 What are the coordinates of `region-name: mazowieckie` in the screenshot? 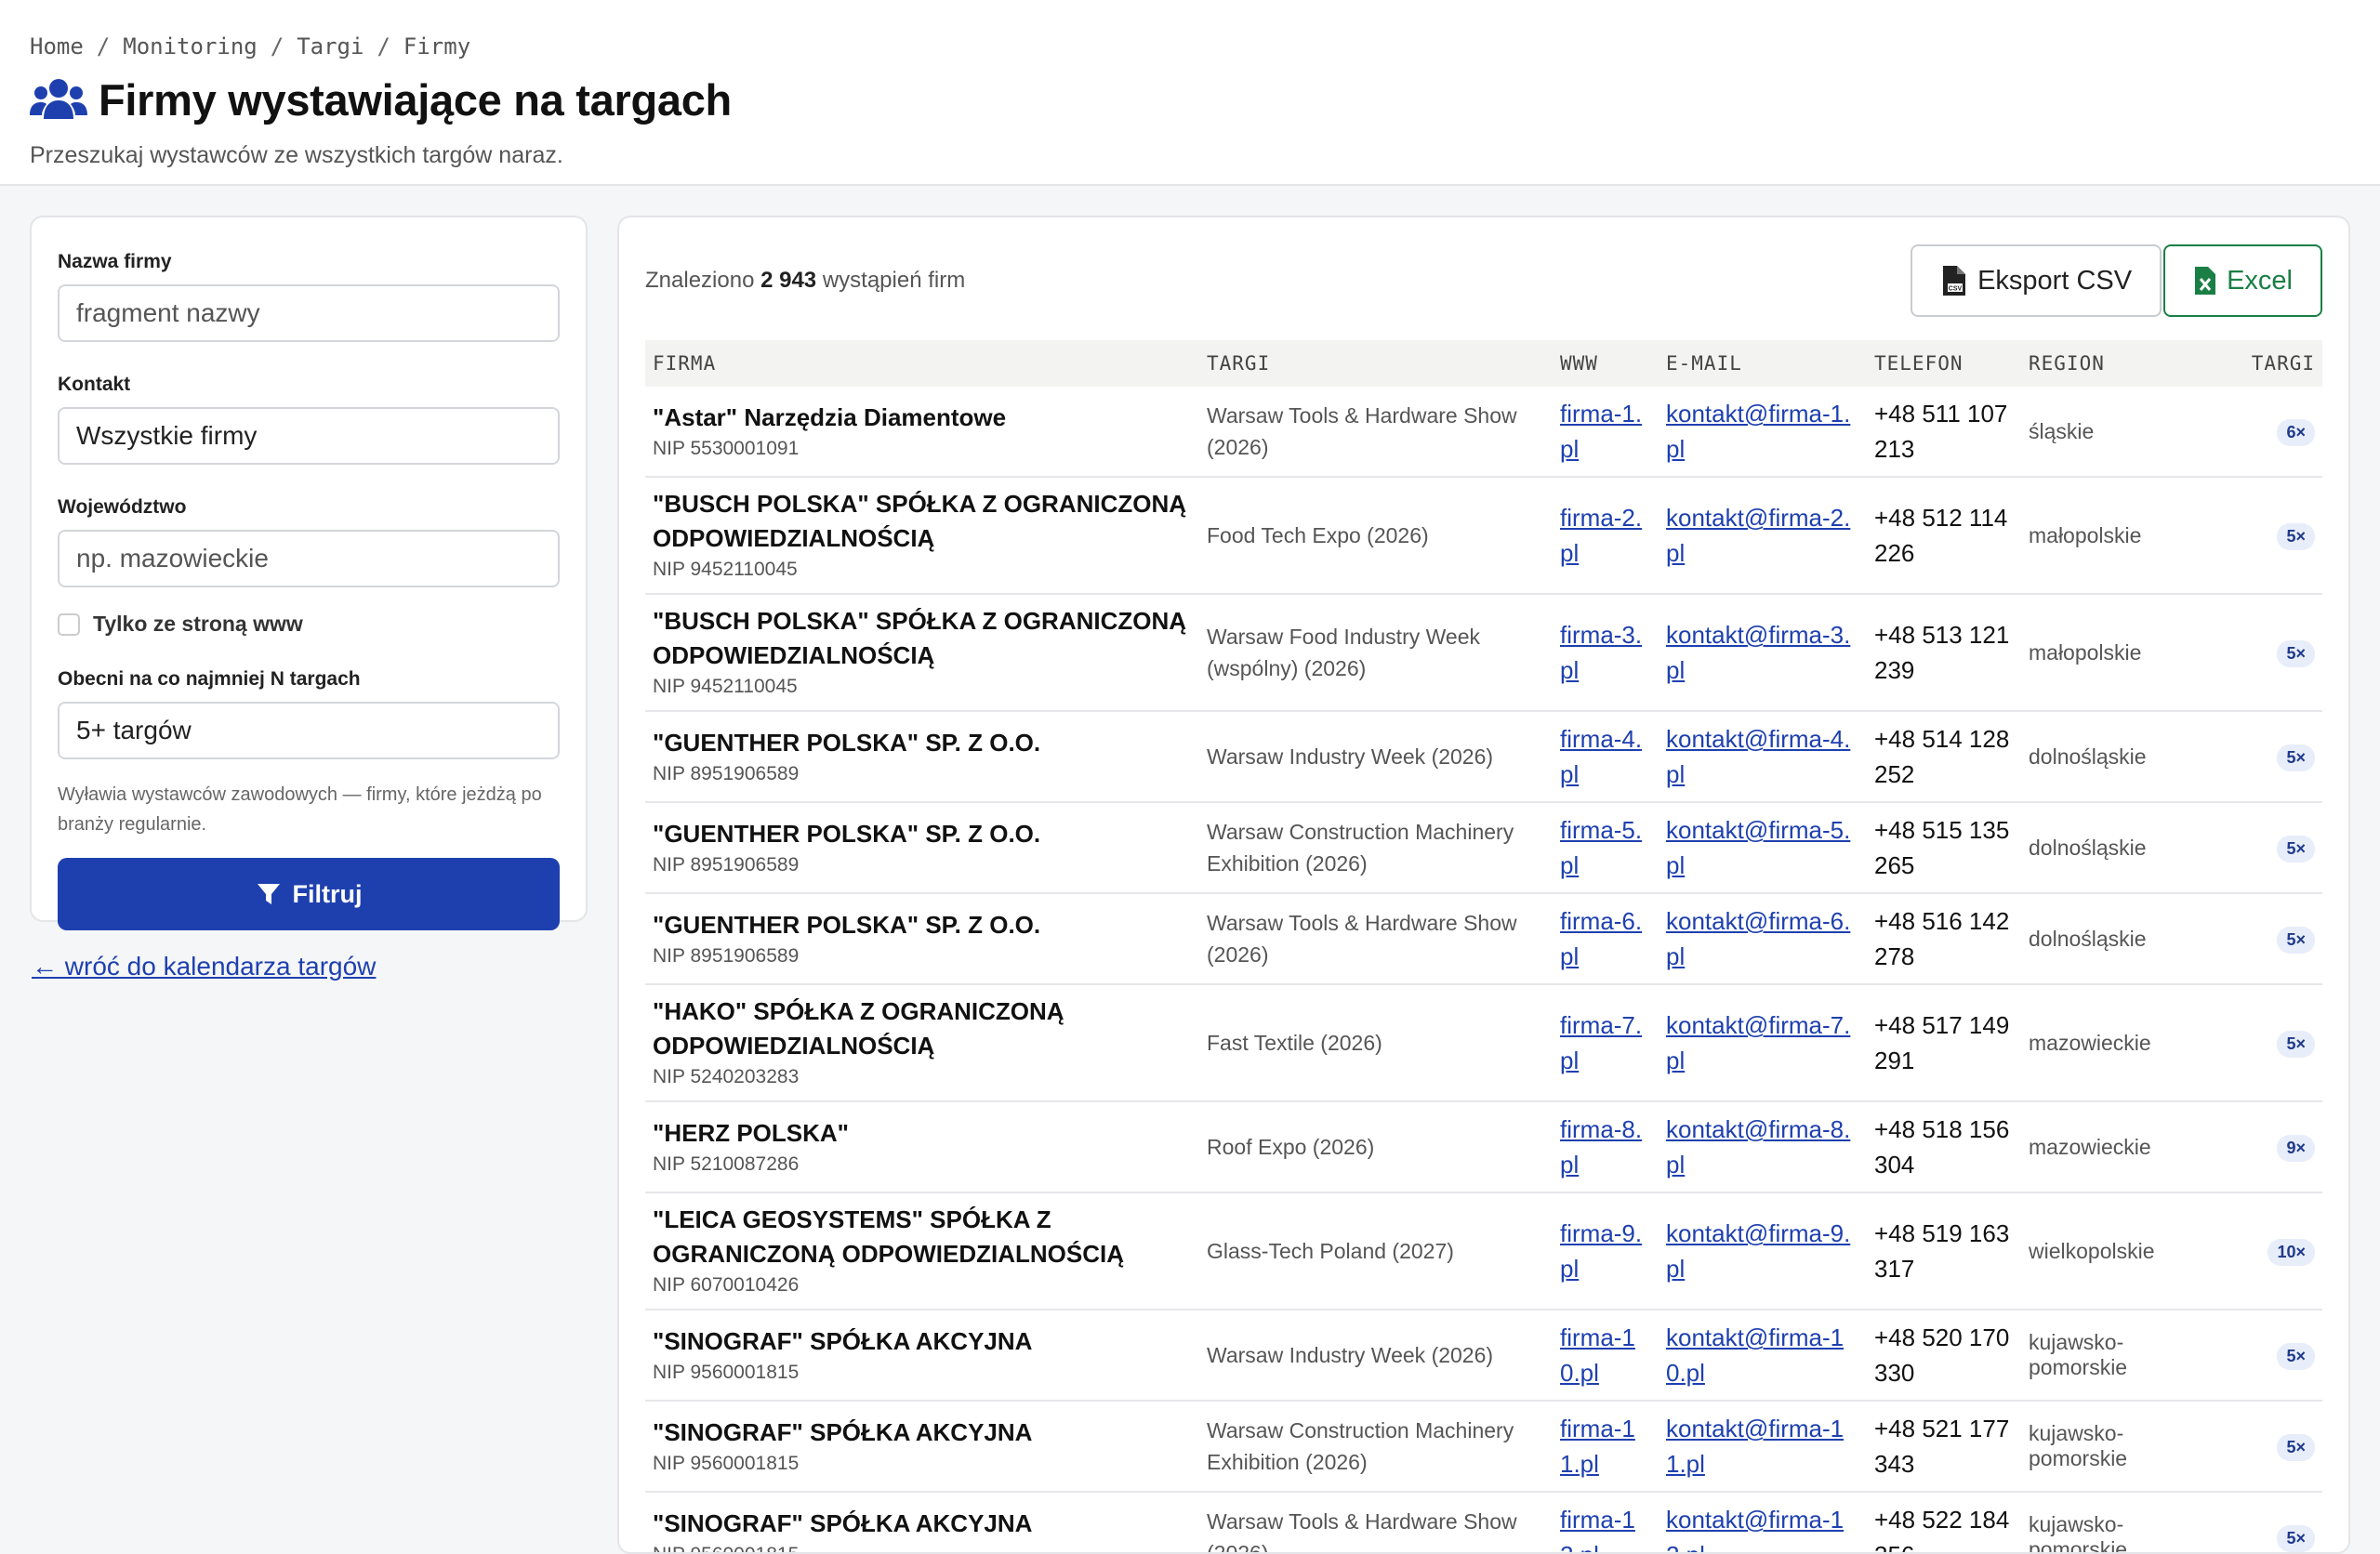 It's located at (2105, 1147).